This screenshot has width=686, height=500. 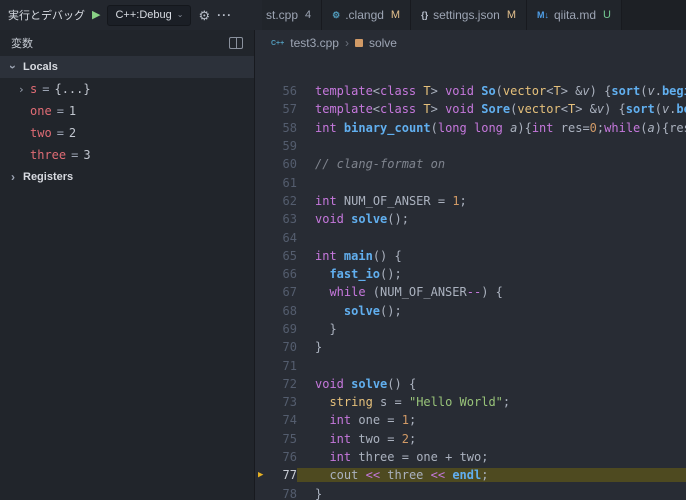 What do you see at coordinates (127, 111) in the screenshot?
I see `variable-row: one = 1` at bounding box center [127, 111].